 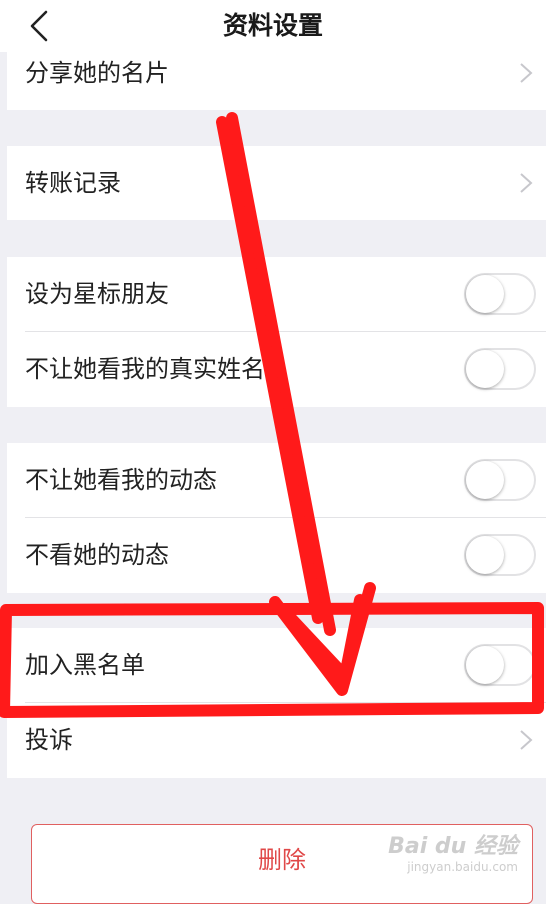 I want to click on blacklist-label: 加入黑名单, so click(x=85, y=665).